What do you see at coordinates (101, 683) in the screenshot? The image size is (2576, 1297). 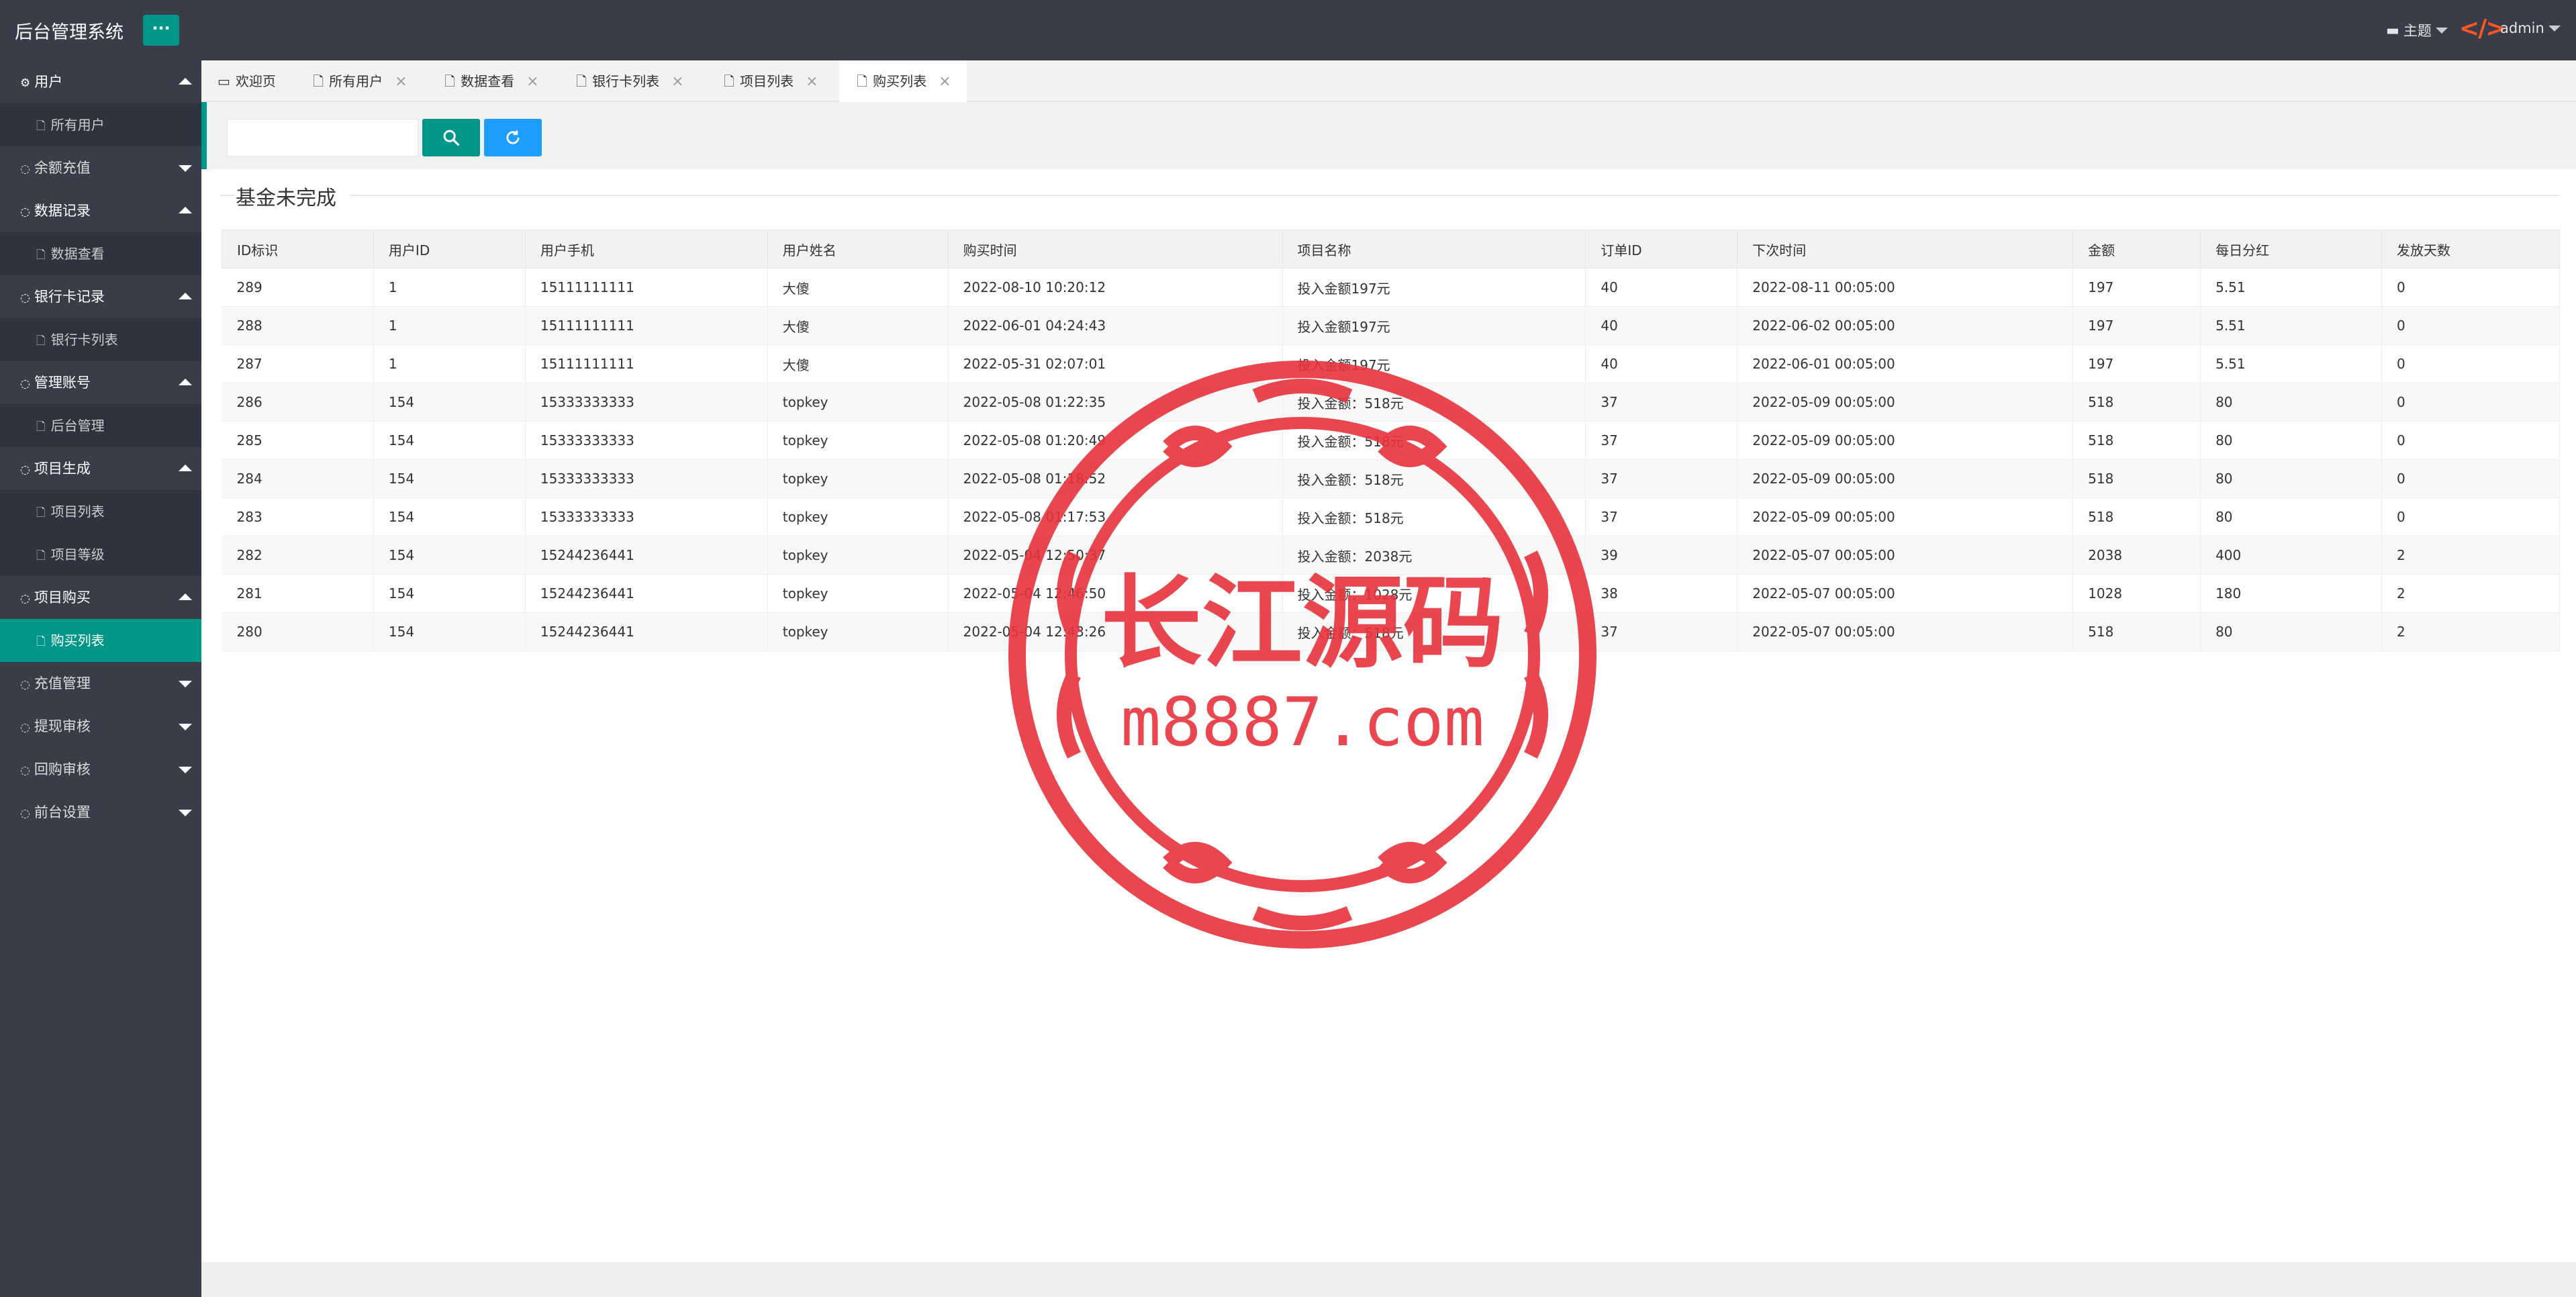 I see `sidebar-group: ◌ 充值管理` at bounding box center [101, 683].